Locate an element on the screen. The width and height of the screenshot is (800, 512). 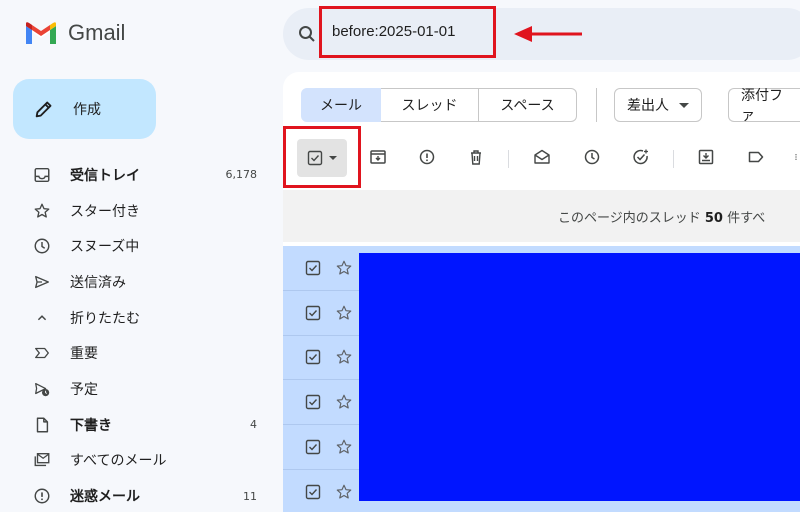
sidebar-item-drafts: 下書き 4 is located at coordinates (137, 425).